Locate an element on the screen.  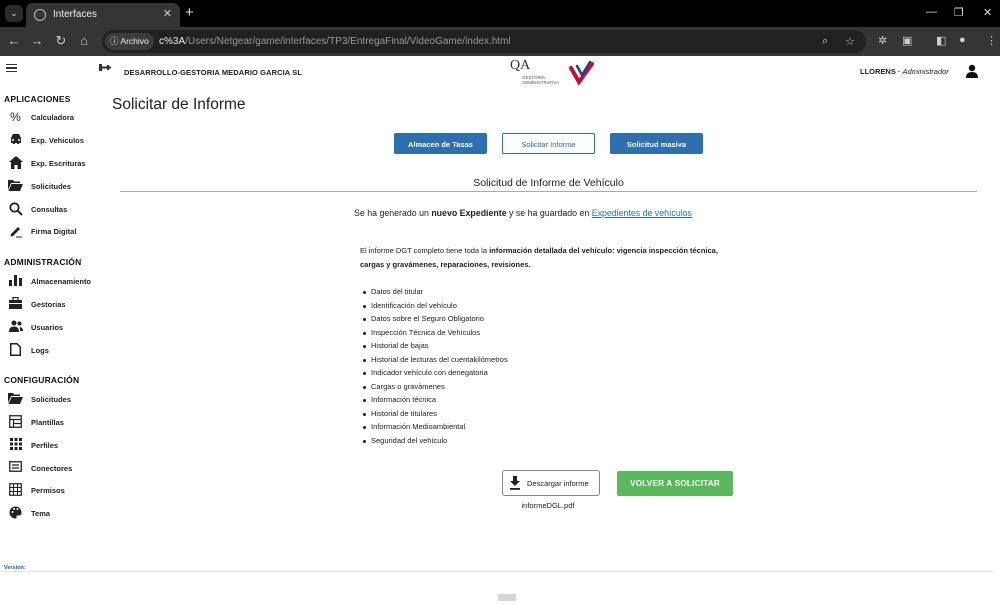
sidebar-item-almacenamiento: Almacenamiento is located at coordinates (54, 282).